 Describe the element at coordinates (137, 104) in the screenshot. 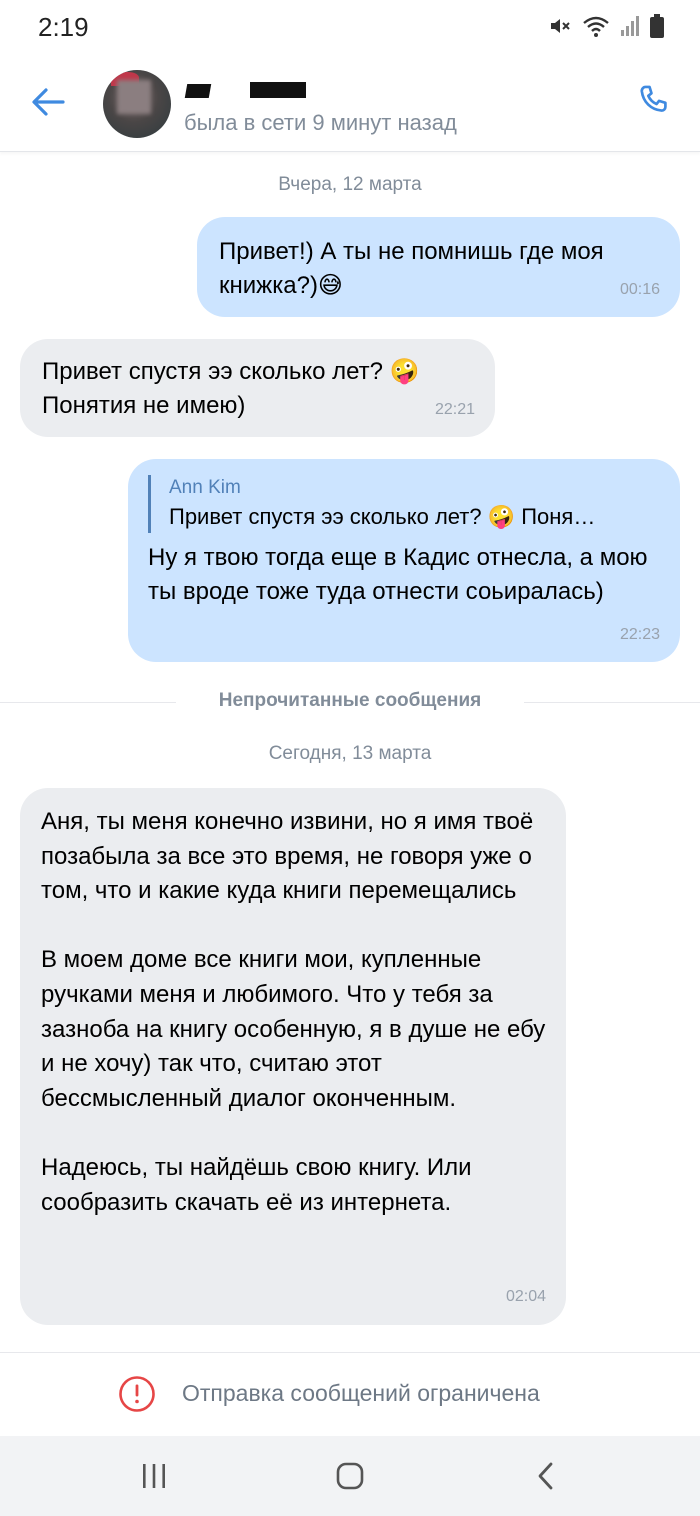

I see `contact-avatar` at that location.